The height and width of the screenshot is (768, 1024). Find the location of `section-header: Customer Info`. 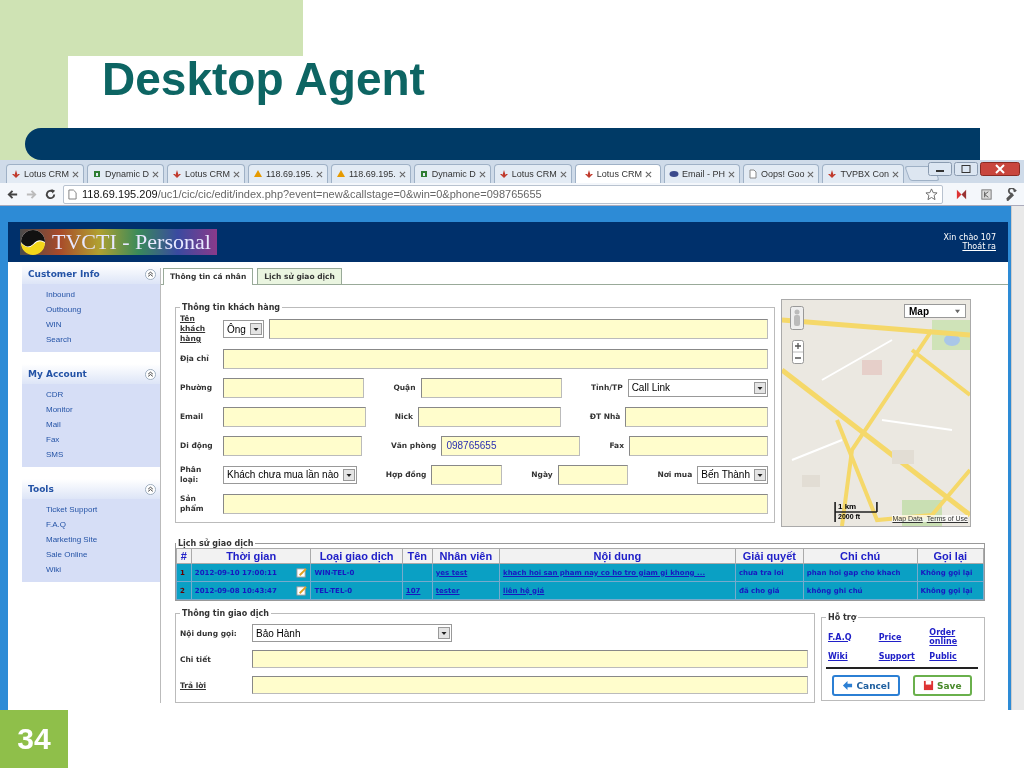

section-header: Customer Info is located at coordinates (91, 274).